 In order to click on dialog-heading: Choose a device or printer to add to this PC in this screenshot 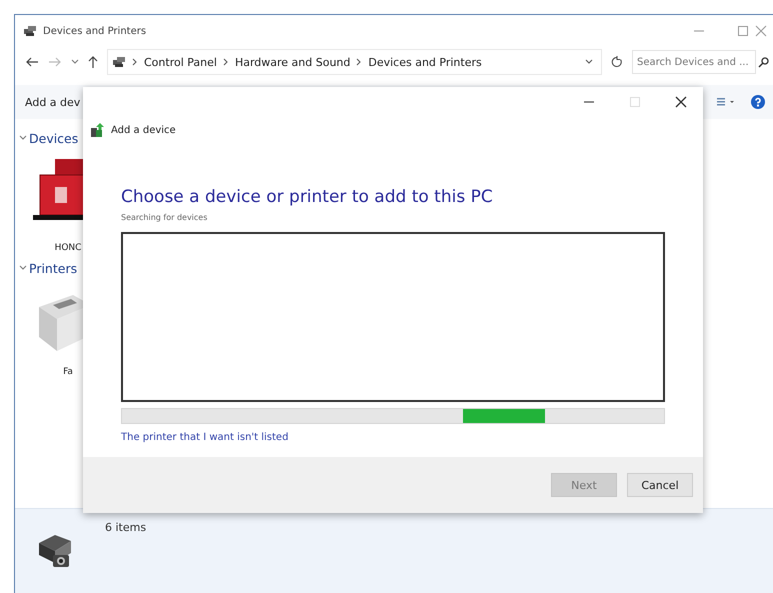, I will do `click(307, 197)`.